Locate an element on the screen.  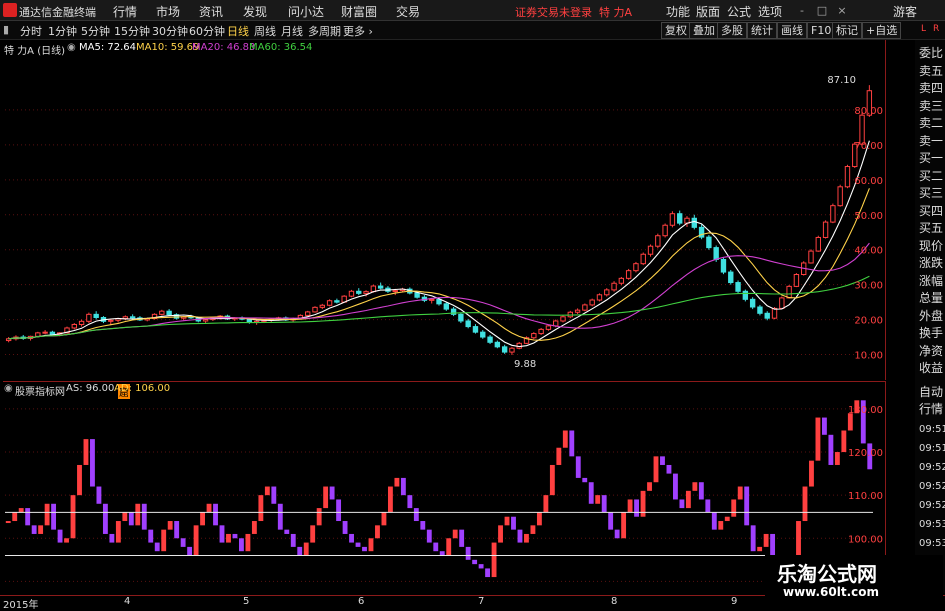
menu-wealth: 财富圈 is located at coordinates (359, 11).